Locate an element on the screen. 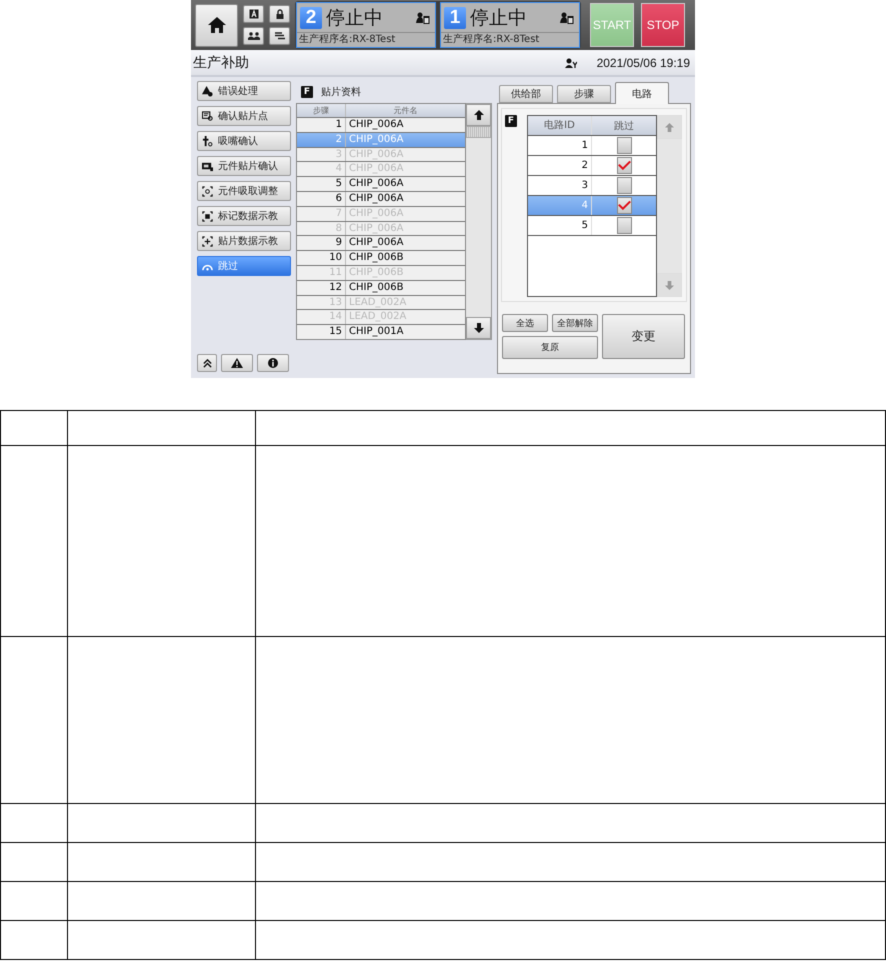 This screenshot has height=968, width=886. network-button is located at coordinates (279, 36).